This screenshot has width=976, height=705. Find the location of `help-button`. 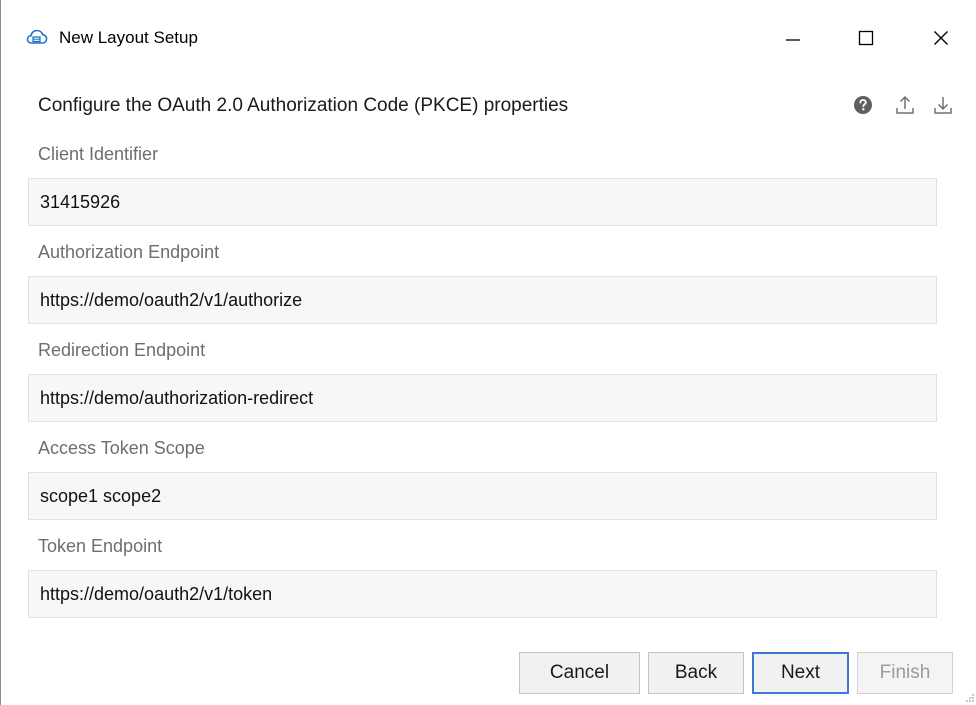

help-button is located at coordinates (863, 105).